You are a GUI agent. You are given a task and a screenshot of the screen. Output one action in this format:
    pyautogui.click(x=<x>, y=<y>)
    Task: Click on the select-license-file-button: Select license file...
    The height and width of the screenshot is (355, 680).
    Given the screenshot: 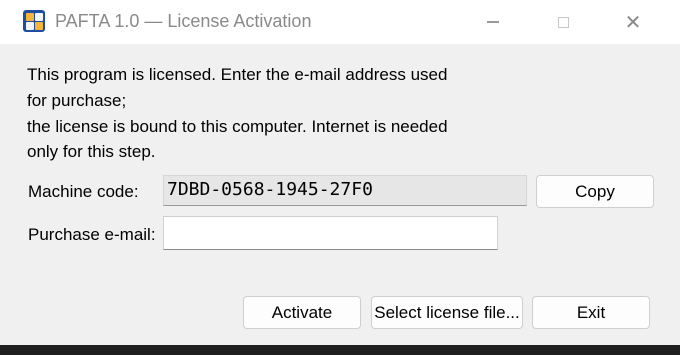 What is the action you would take?
    pyautogui.click(x=447, y=312)
    